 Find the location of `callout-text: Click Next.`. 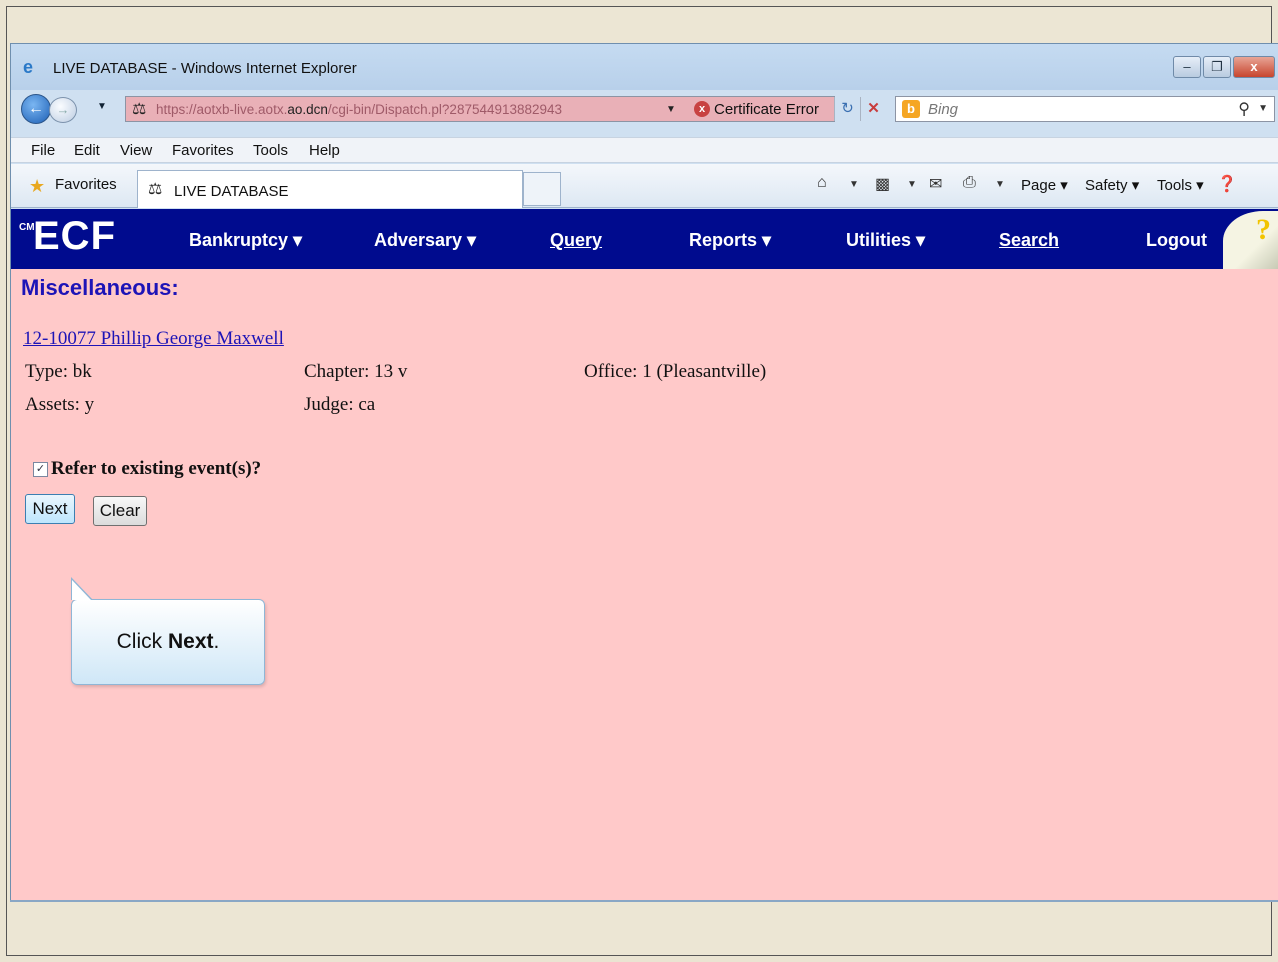

callout-text: Click Next. is located at coordinates (168, 641).